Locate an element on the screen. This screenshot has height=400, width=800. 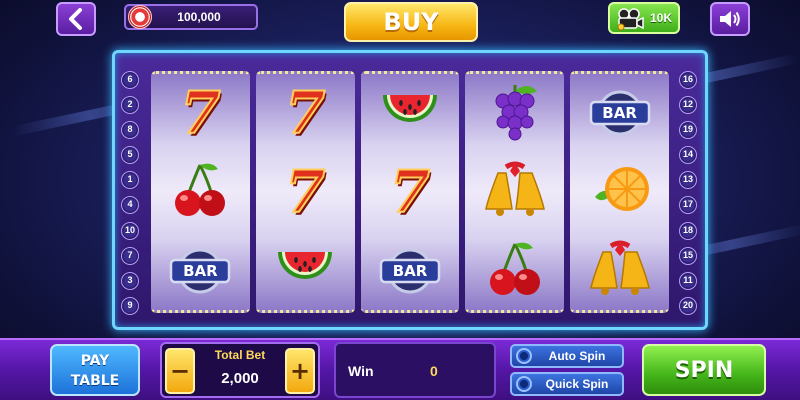
video-camera-icon is located at coordinates (630, 19).